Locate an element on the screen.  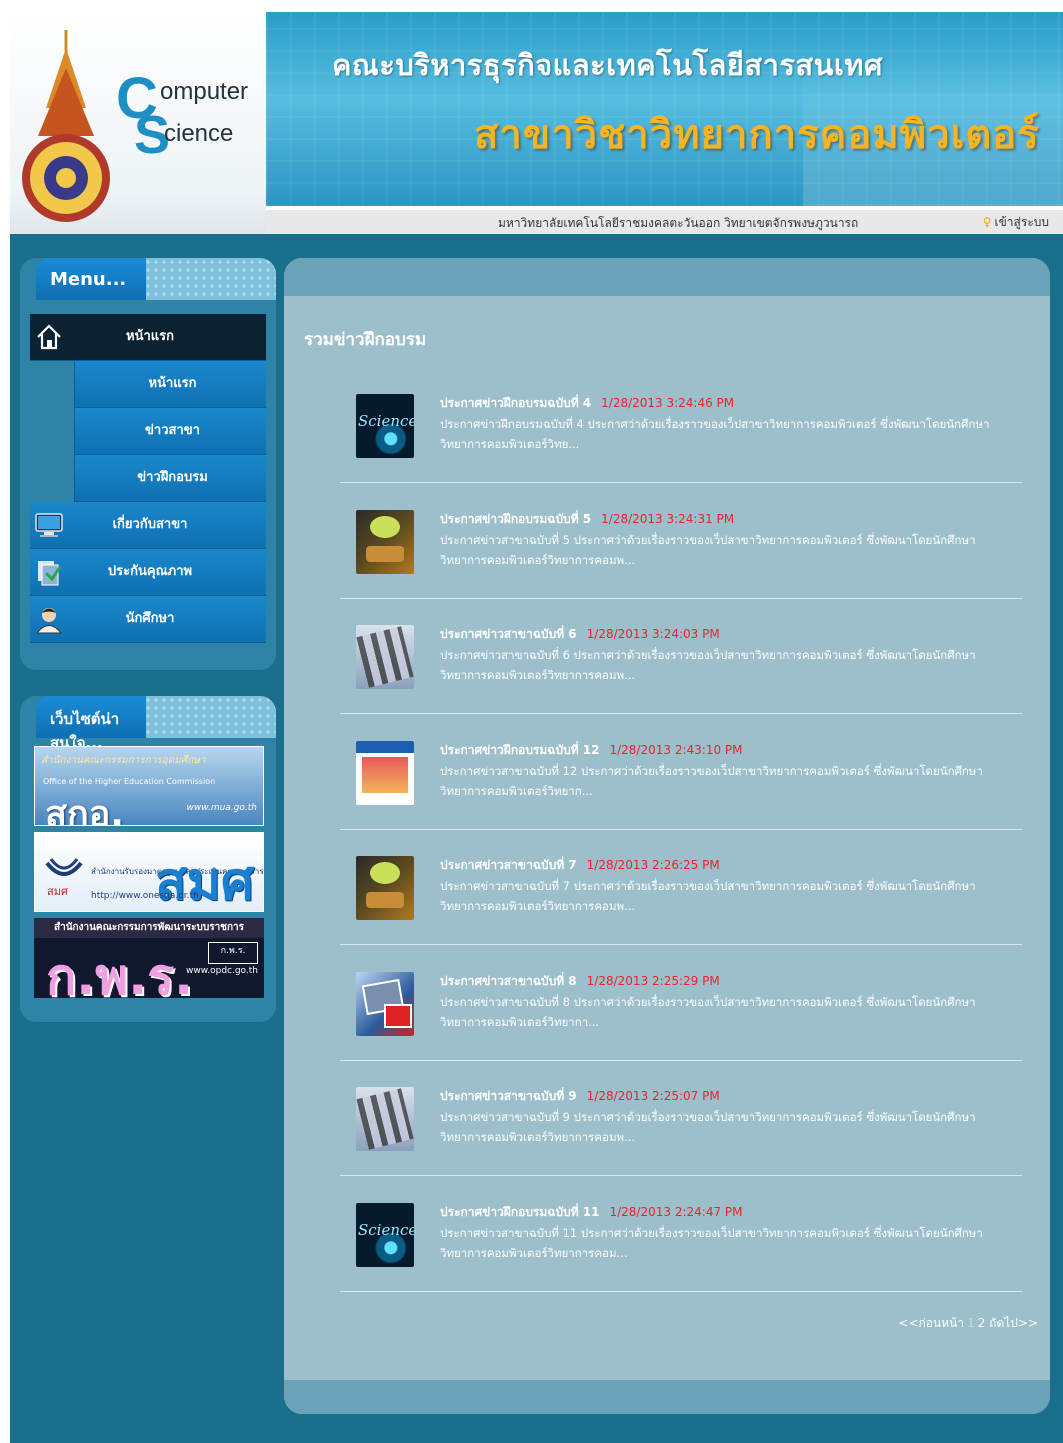
submenu-item-training-news: ข่าวฝึกอบรม is located at coordinates (170, 478).